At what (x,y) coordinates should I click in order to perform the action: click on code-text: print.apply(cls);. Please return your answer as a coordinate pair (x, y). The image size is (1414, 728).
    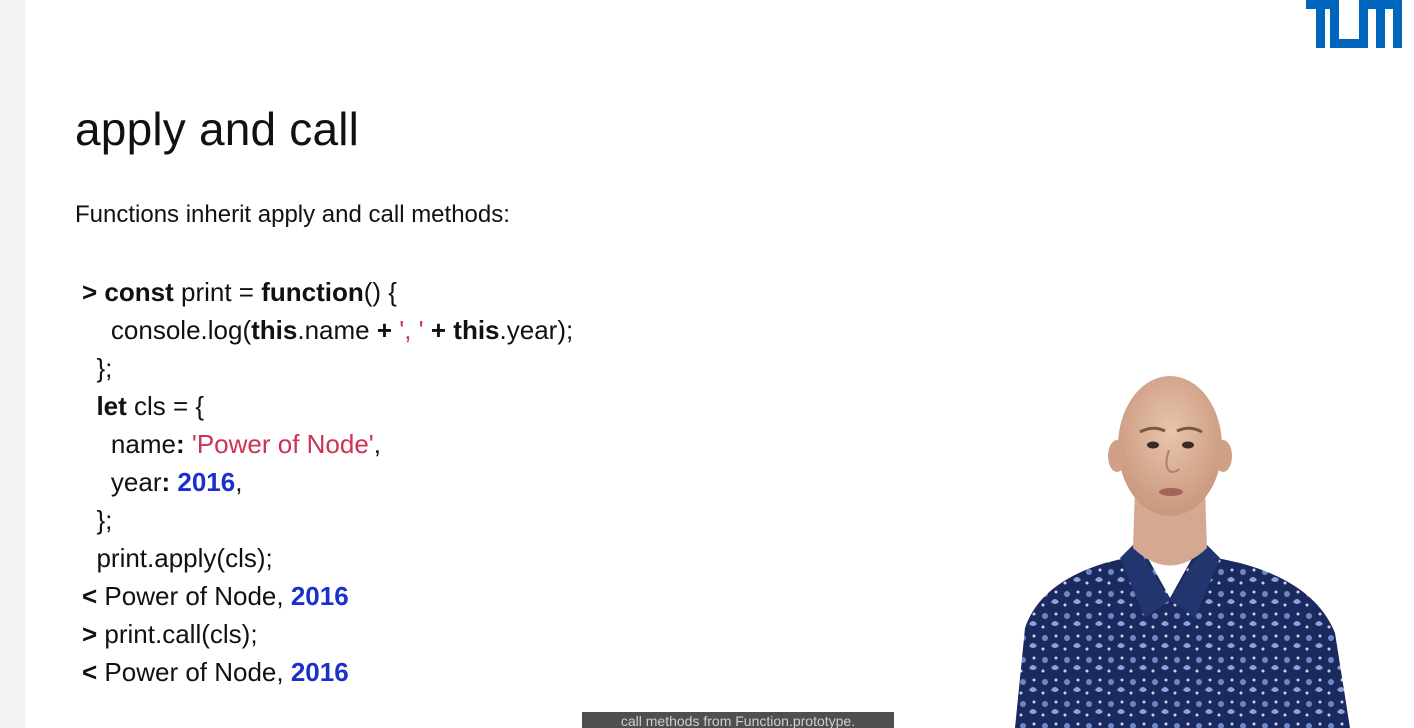
    Looking at the image, I should click on (177, 558).